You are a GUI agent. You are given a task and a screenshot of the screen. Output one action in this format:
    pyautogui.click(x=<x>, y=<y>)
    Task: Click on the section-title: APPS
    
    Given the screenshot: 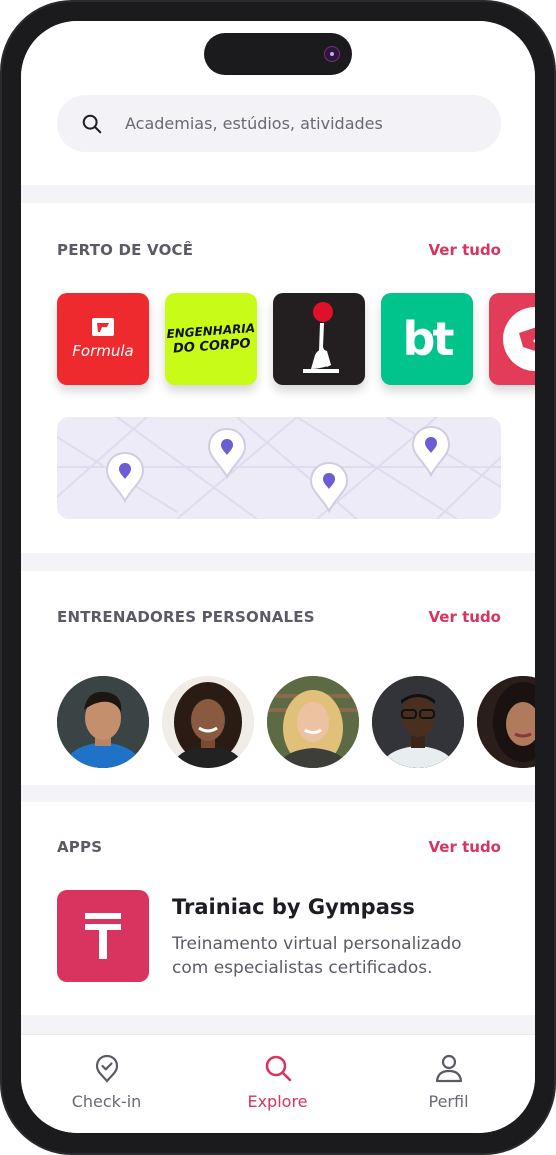 What is the action you would take?
    pyautogui.click(x=80, y=847)
    